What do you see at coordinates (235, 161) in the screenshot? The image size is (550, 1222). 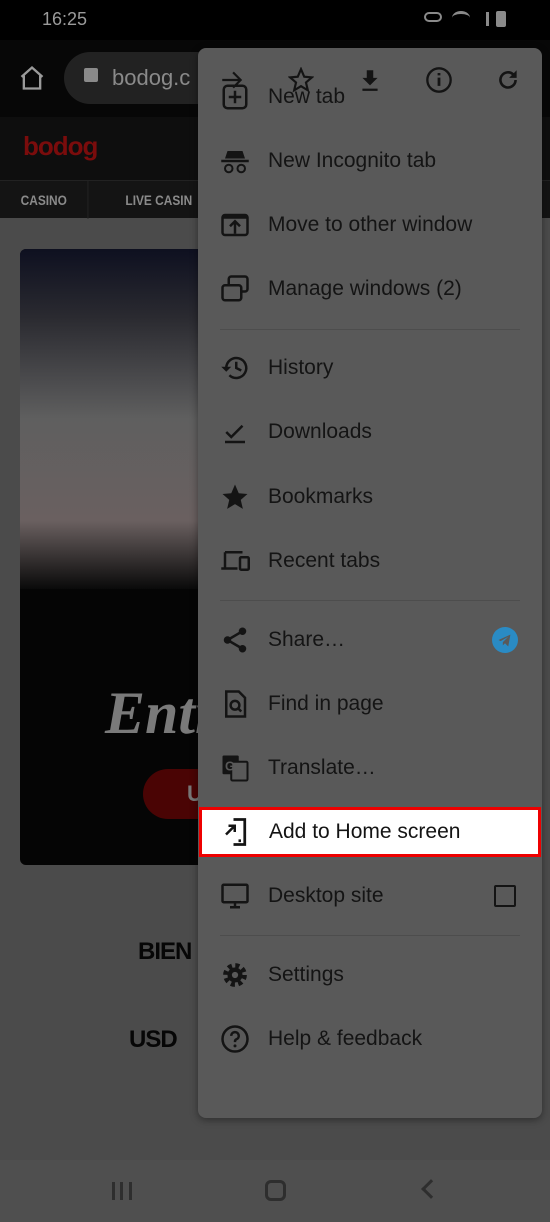 I see `incognito-icon` at bounding box center [235, 161].